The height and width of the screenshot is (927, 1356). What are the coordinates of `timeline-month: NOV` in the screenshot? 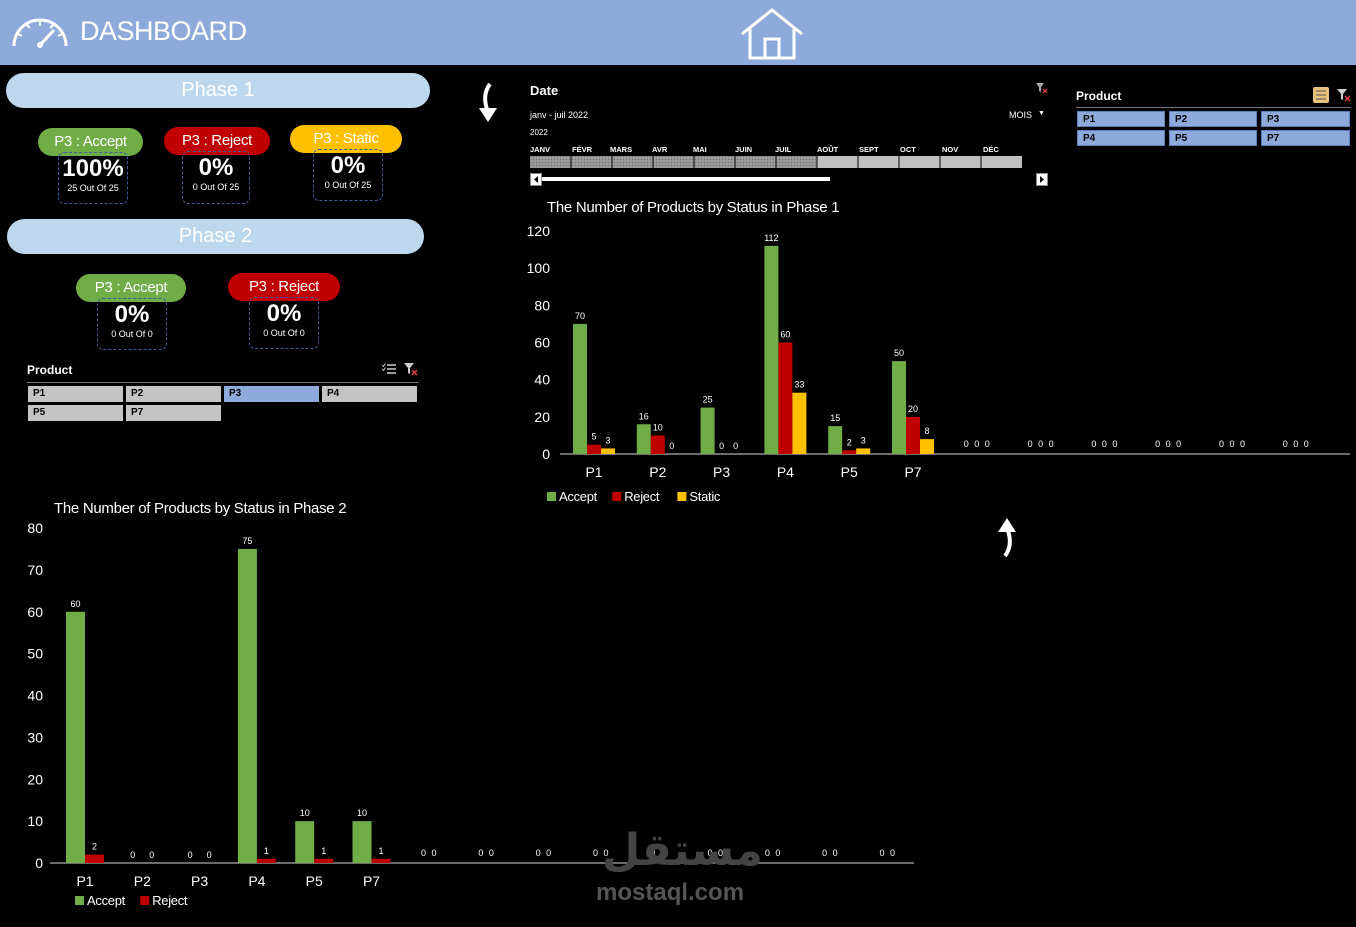 It's located at (950, 149).